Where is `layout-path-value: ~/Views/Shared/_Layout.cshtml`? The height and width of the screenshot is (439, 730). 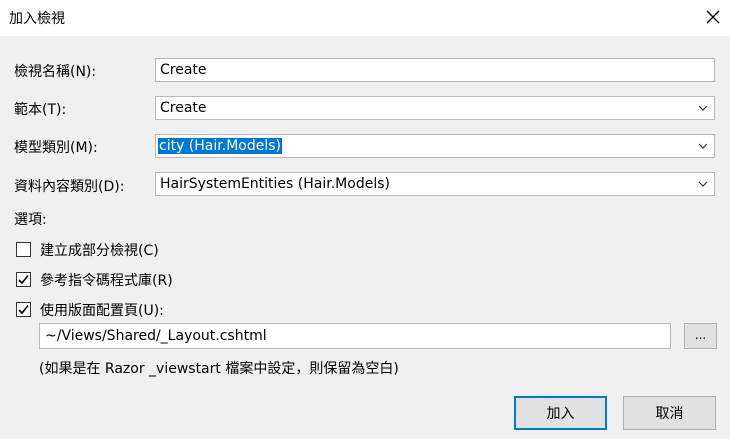
layout-path-value: ~/Views/Shared/_Layout.cshtml is located at coordinates (156, 336).